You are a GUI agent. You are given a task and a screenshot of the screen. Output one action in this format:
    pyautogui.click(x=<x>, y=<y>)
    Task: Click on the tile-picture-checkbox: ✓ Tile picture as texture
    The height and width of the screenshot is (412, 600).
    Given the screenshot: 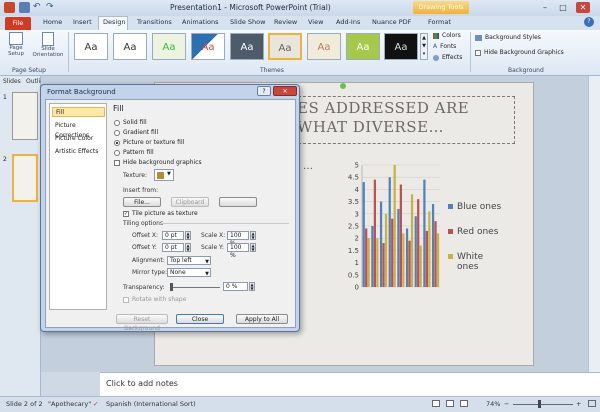 What is the action you would take?
    pyautogui.click(x=160, y=213)
    